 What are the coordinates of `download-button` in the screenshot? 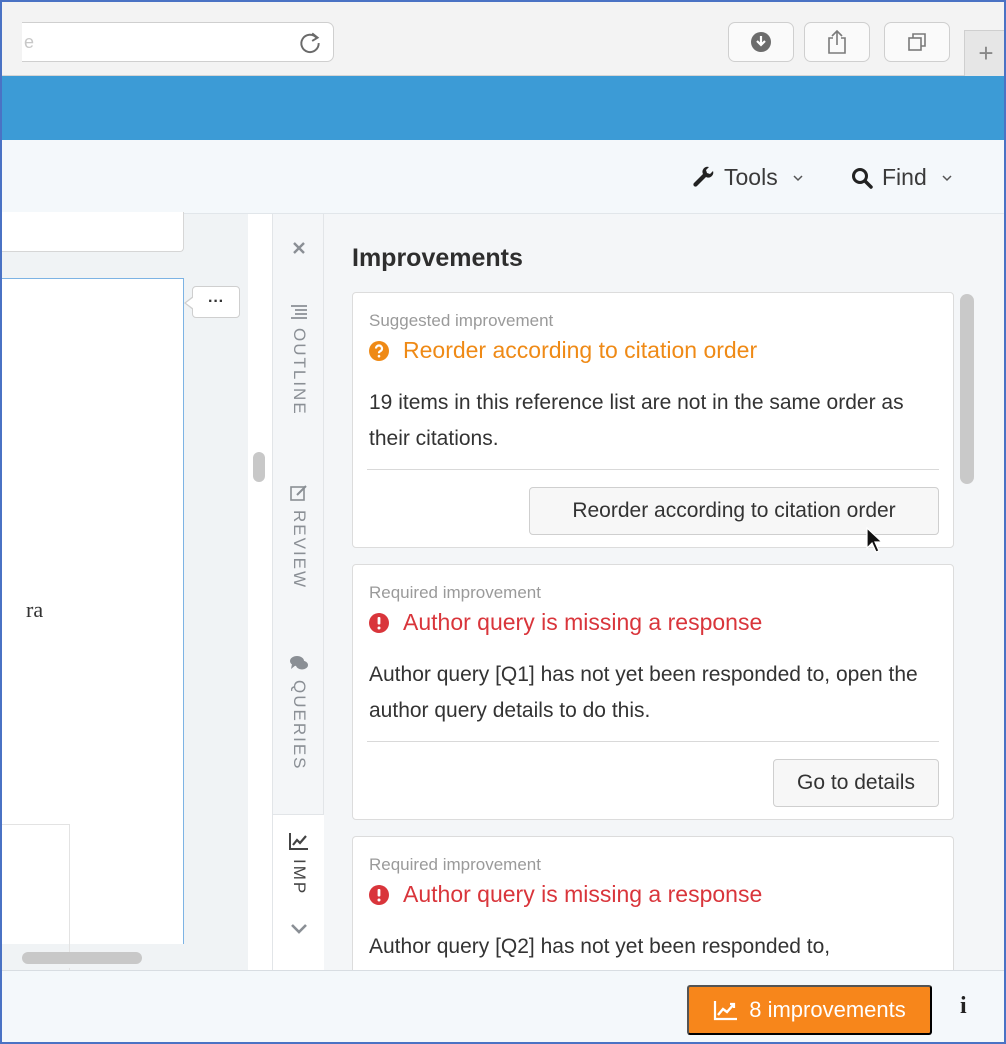 It's located at (761, 42).